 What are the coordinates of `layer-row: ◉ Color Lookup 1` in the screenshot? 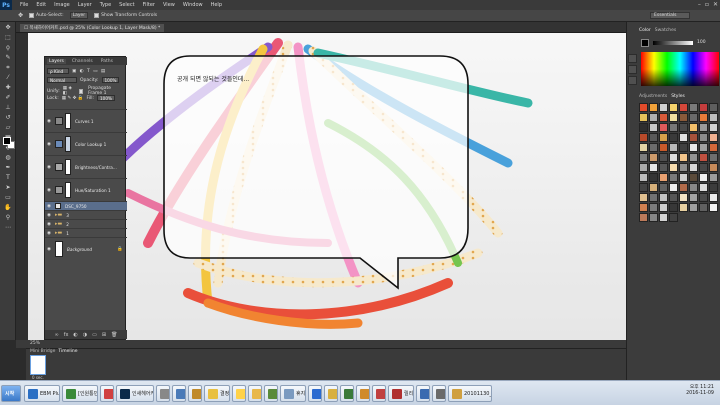 It's located at (86, 143).